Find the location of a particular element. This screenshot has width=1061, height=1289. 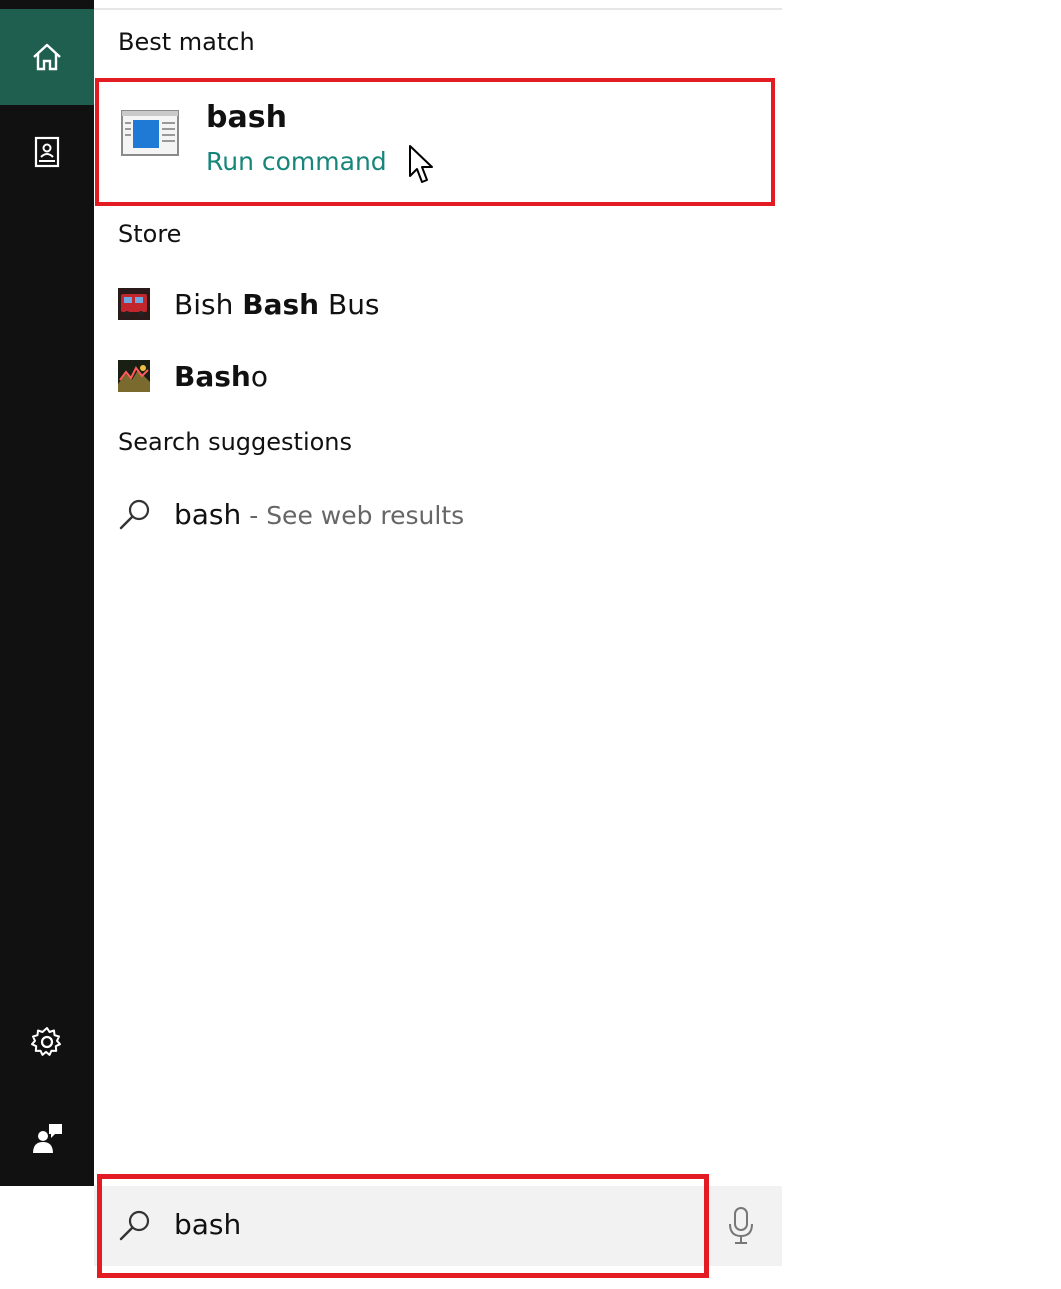

top-divider is located at coordinates (438, 9).